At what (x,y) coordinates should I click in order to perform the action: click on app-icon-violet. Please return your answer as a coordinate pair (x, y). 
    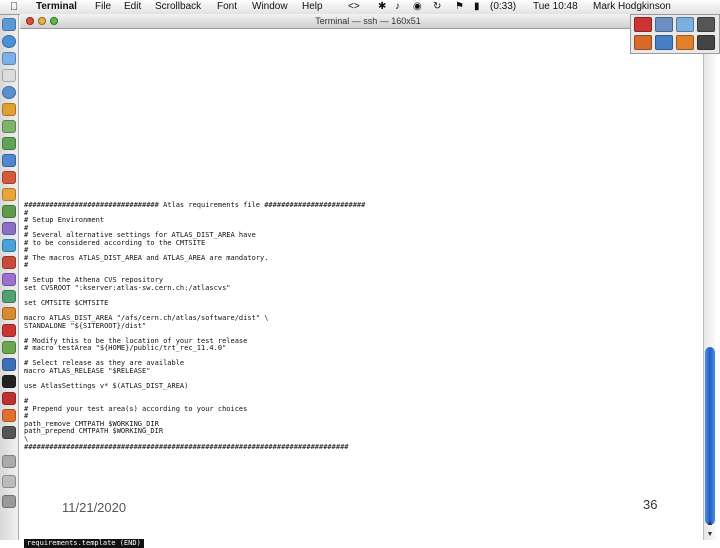
    Looking at the image, I should click on (9, 279).